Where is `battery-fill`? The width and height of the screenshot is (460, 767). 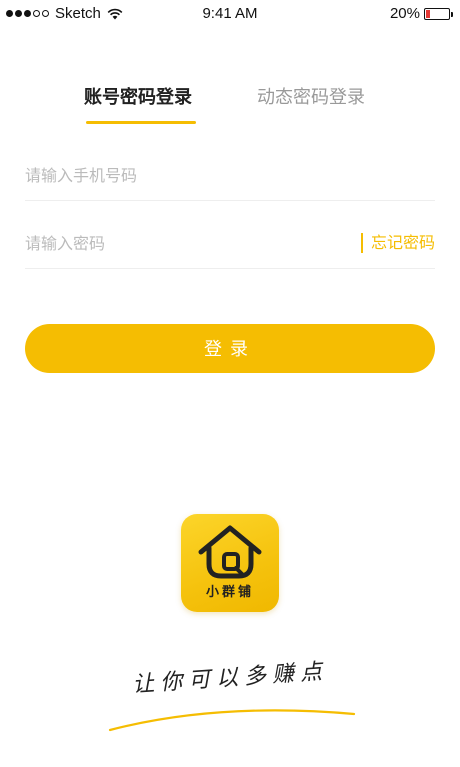 battery-fill is located at coordinates (428, 13).